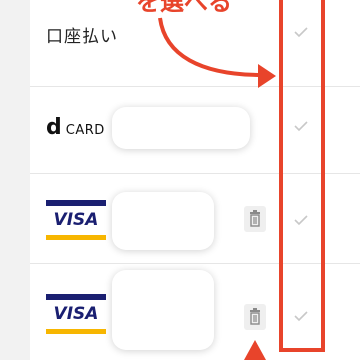 The height and width of the screenshot is (360, 360). What do you see at coordinates (82, 37) in the screenshot?
I see `bank-account-label: 口座払い` at bounding box center [82, 37].